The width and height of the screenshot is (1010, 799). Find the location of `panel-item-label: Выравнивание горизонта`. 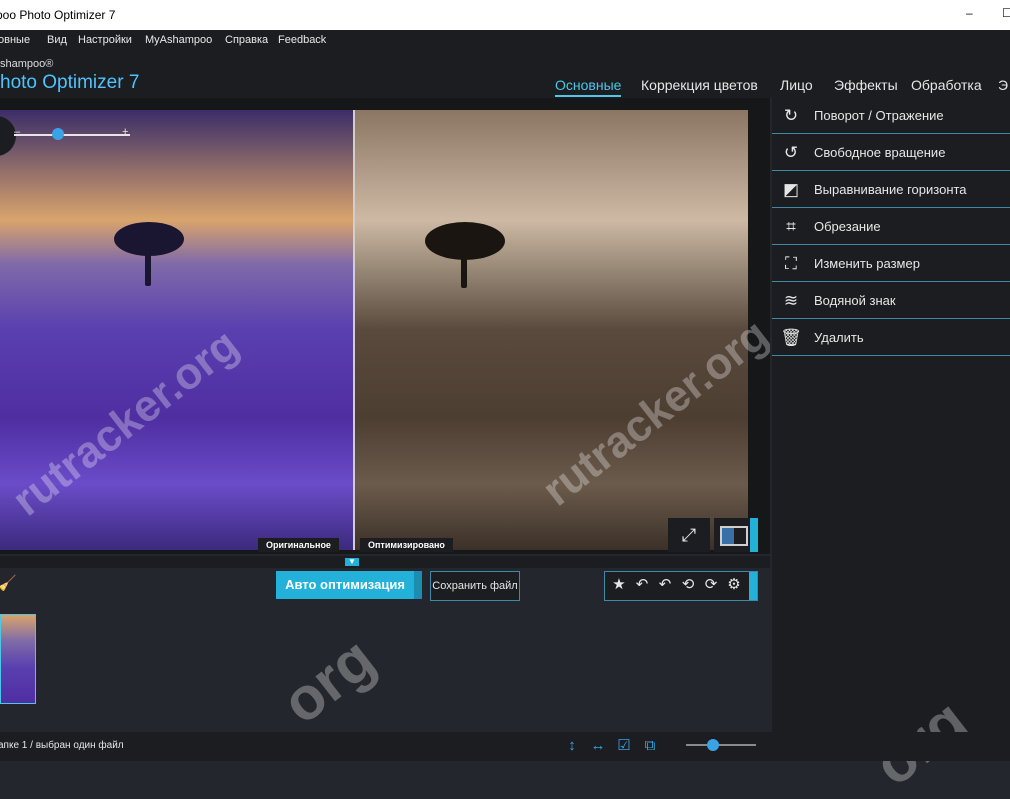

panel-item-label: Выравнивание горизонта is located at coordinates (890, 189).